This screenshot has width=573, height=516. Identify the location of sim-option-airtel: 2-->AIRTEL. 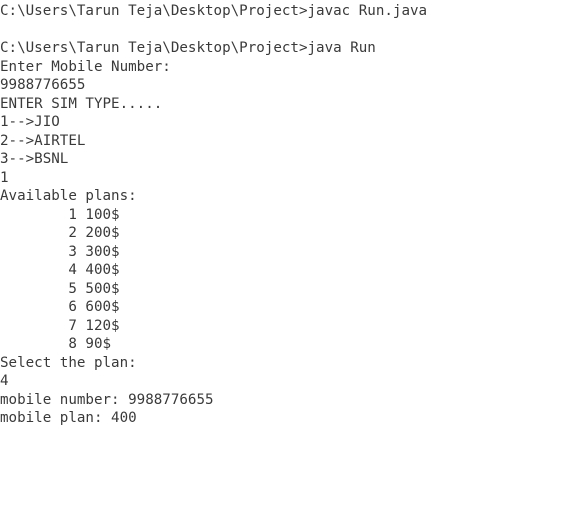
(43, 140).